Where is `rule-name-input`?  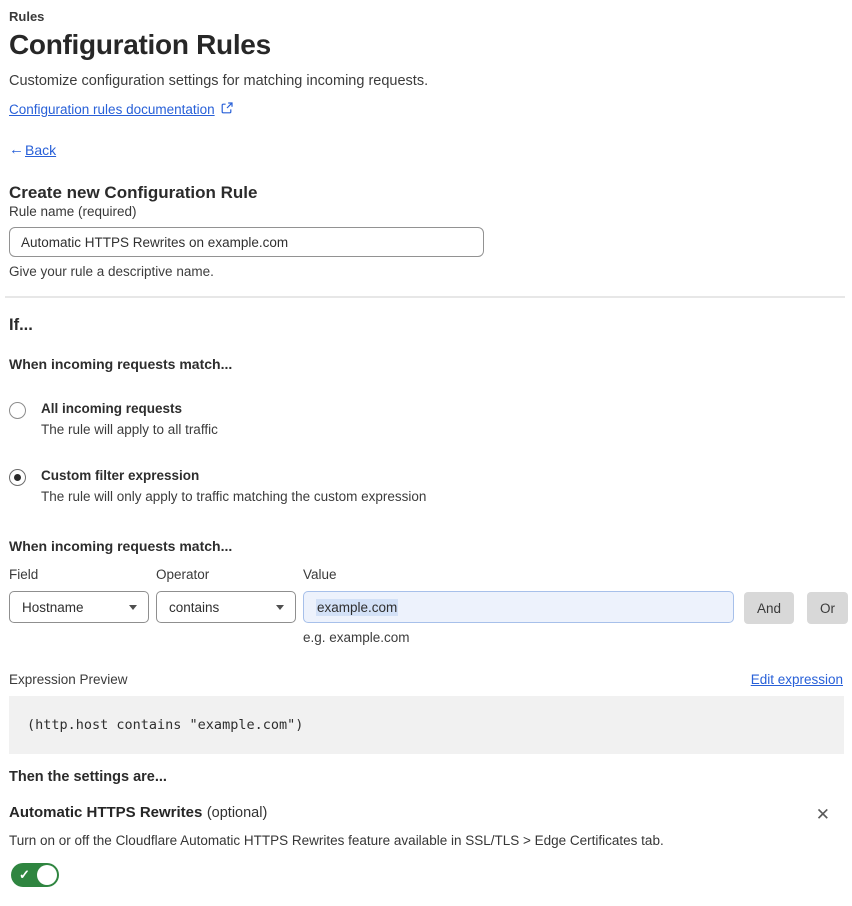 rule-name-input is located at coordinates (246, 242).